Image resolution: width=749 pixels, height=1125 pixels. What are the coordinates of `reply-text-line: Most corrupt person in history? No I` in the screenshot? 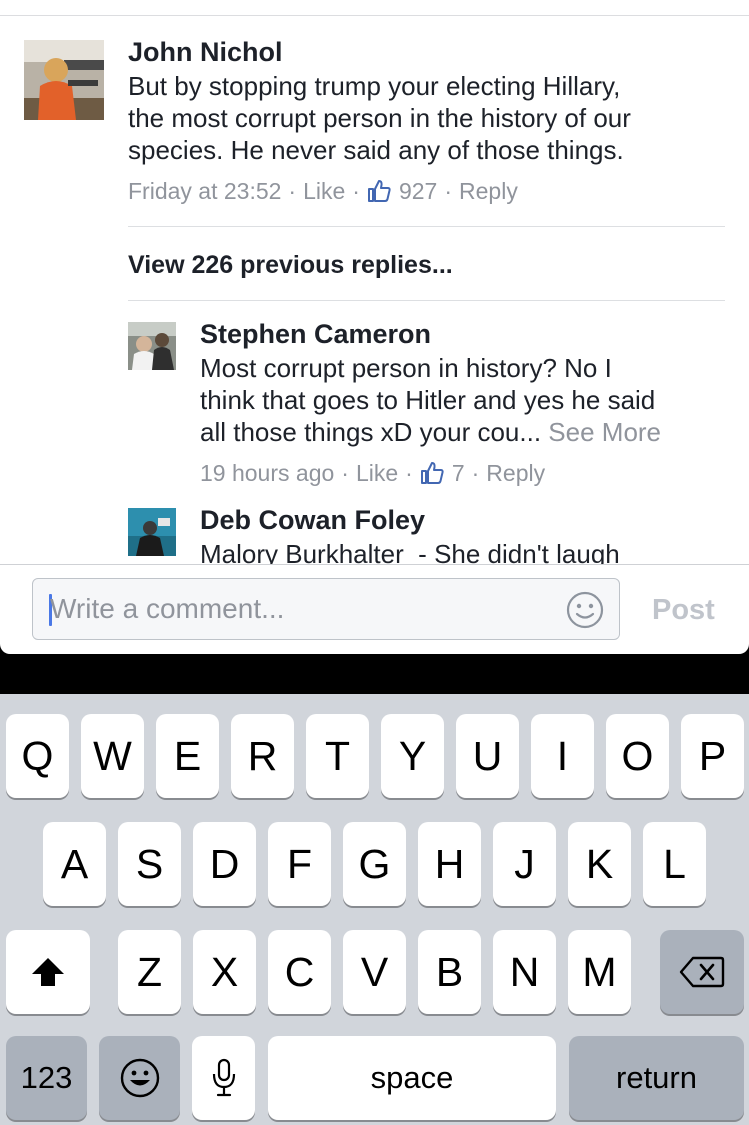 It's located at (406, 368).